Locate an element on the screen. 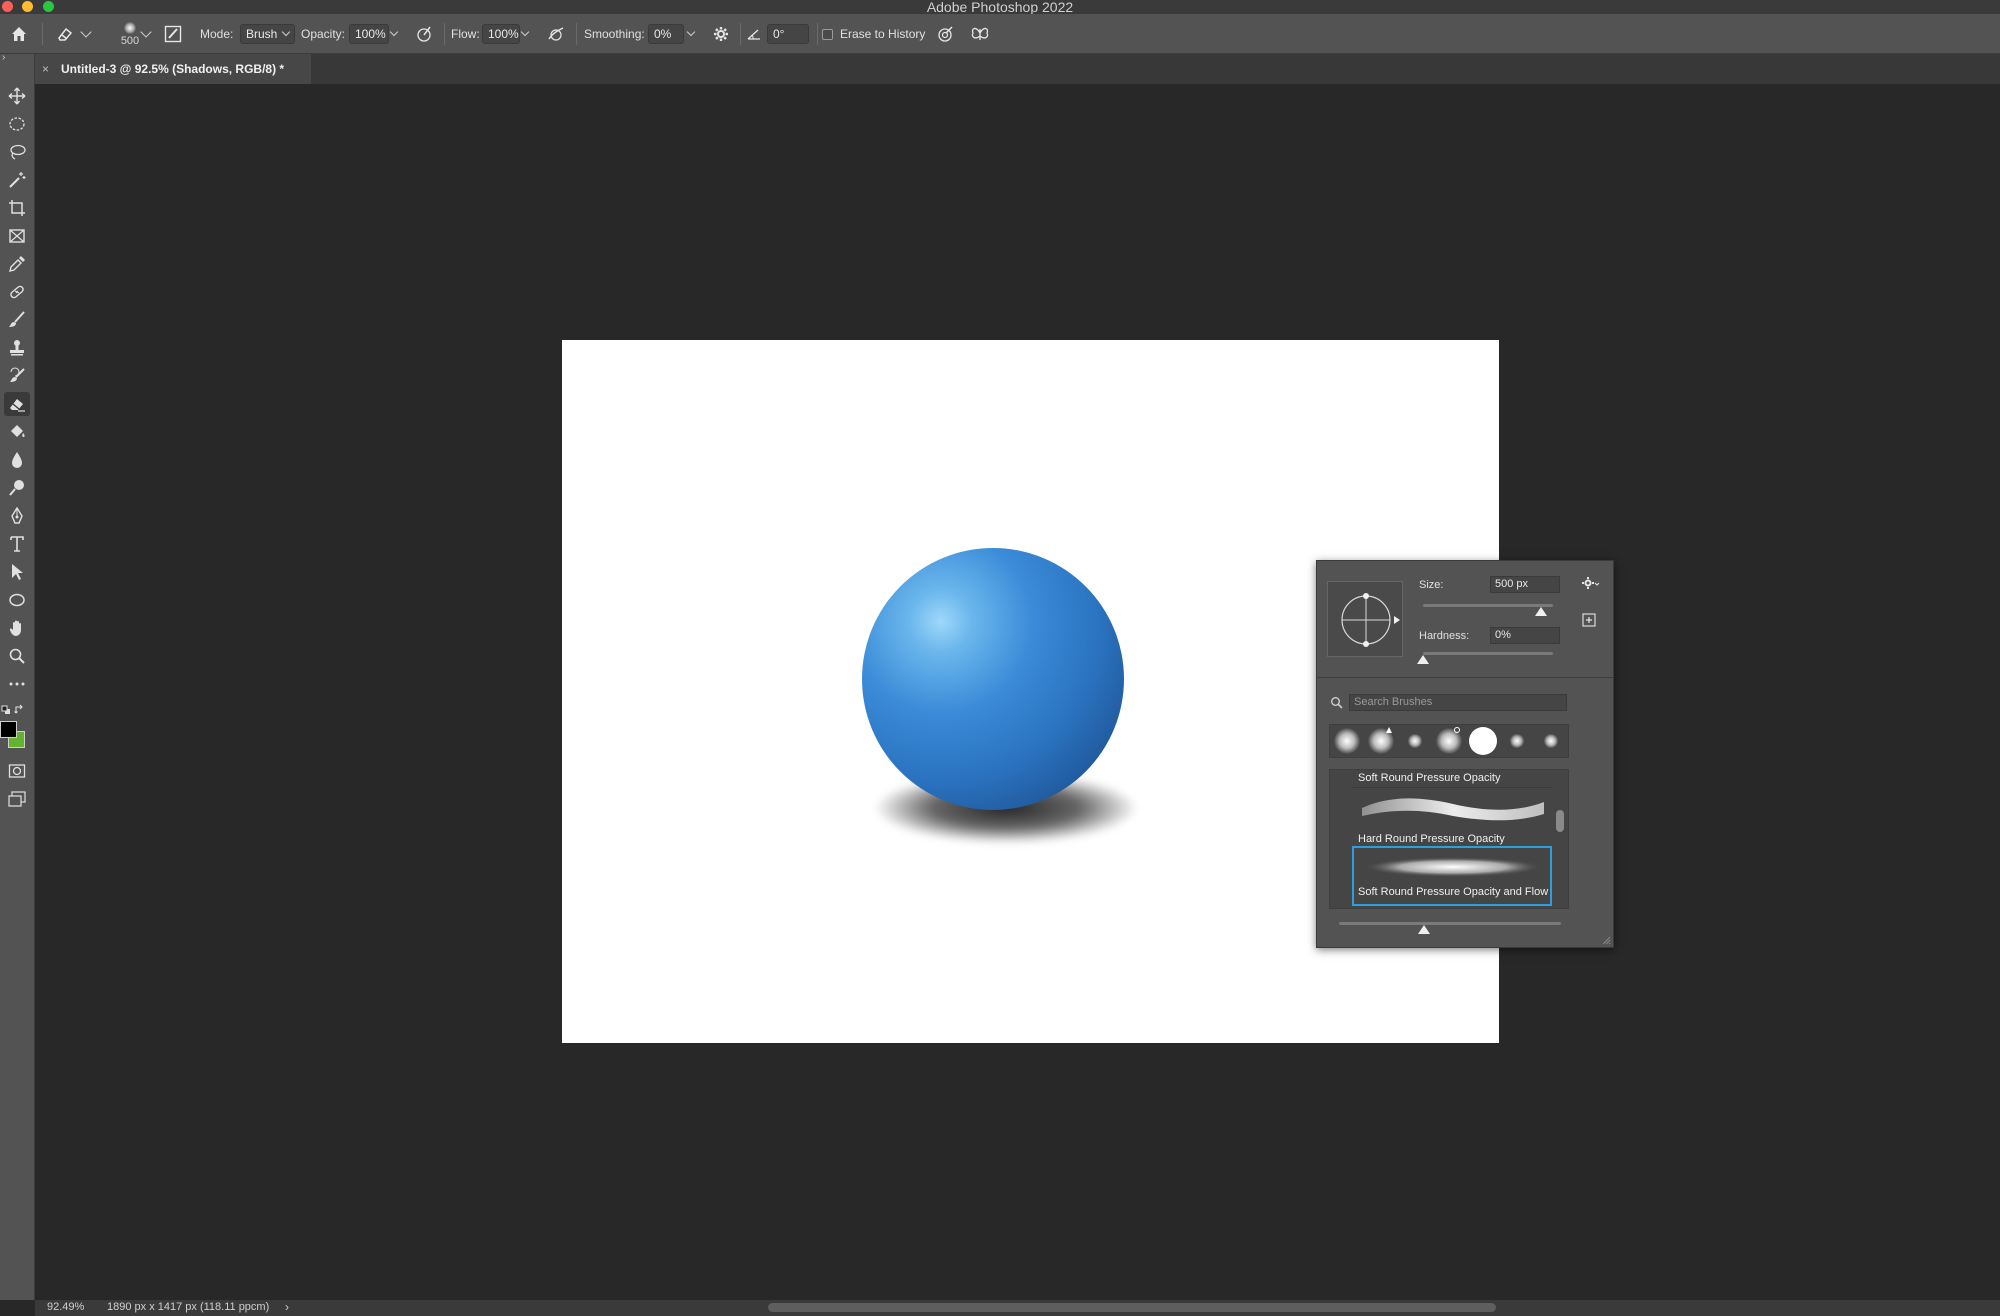 The width and height of the screenshot is (2000, 1316). flow-input: 100% is located at coordinates (501, 34).